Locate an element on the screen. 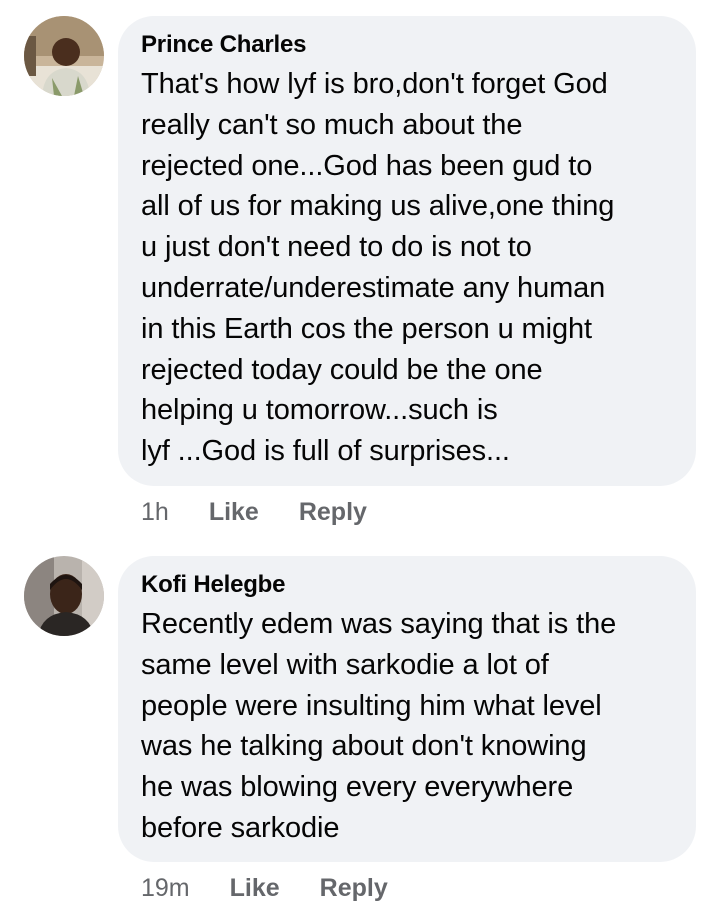  comment-author: Prince Charles is located at coordinates (407, 45).